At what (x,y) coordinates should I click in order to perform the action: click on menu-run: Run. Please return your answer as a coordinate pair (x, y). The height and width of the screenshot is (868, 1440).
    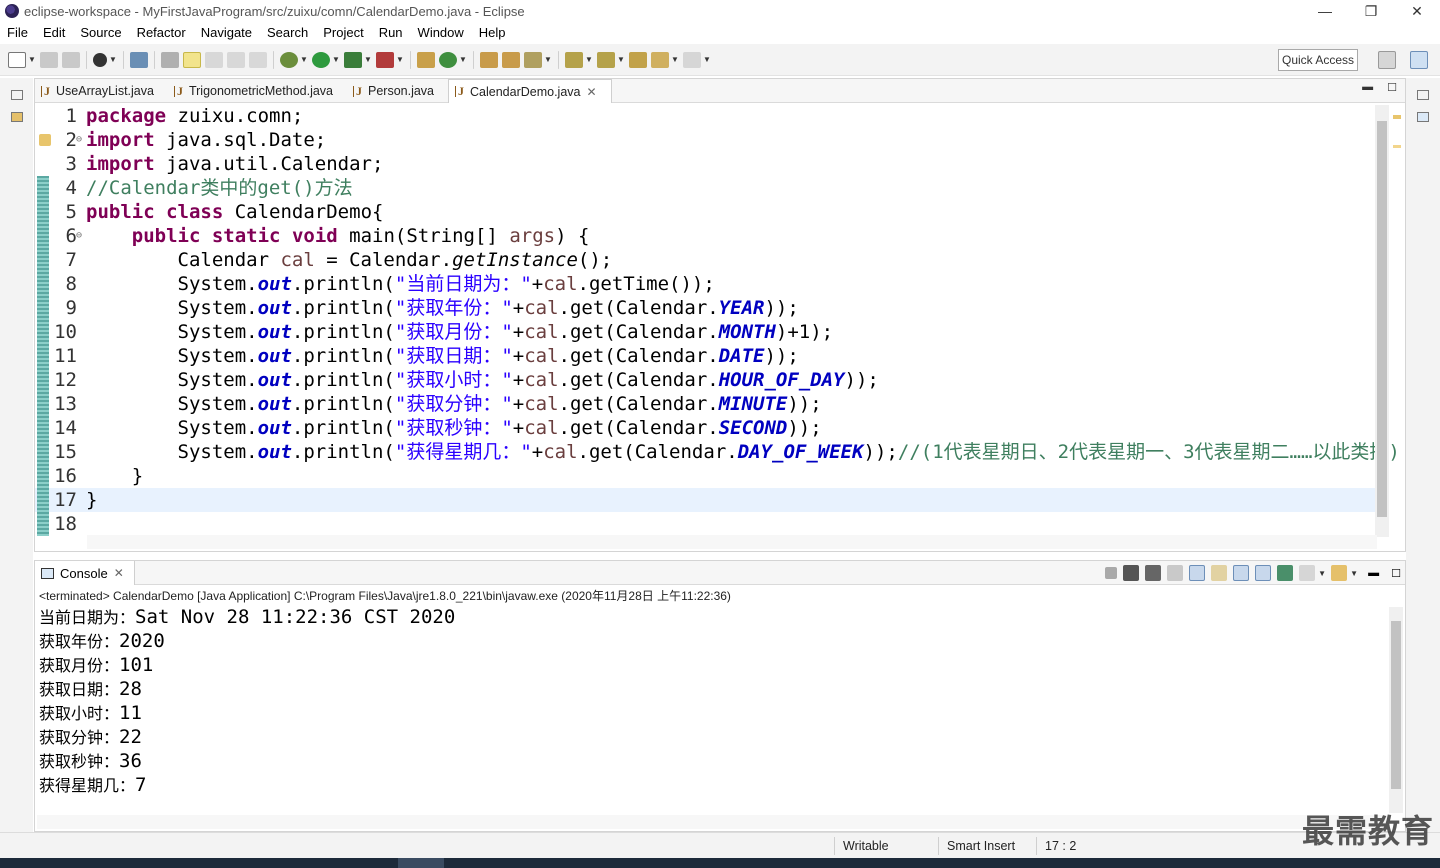
    Looking at the image, I should click on (391, 32).